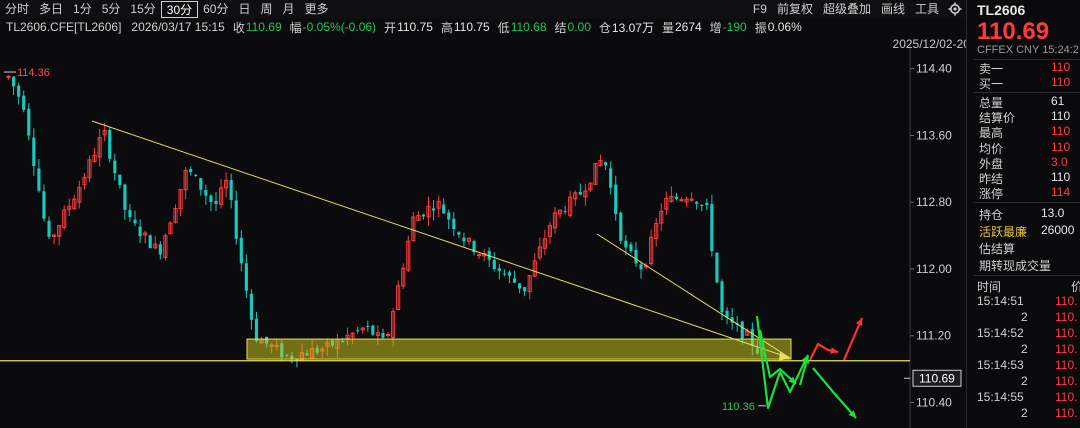 This screenshot has height=428, width=1080. Describe the element at coordinates (1029, 102) in the screenshot. I see `panel-quote-row: 总量 61` at that location.